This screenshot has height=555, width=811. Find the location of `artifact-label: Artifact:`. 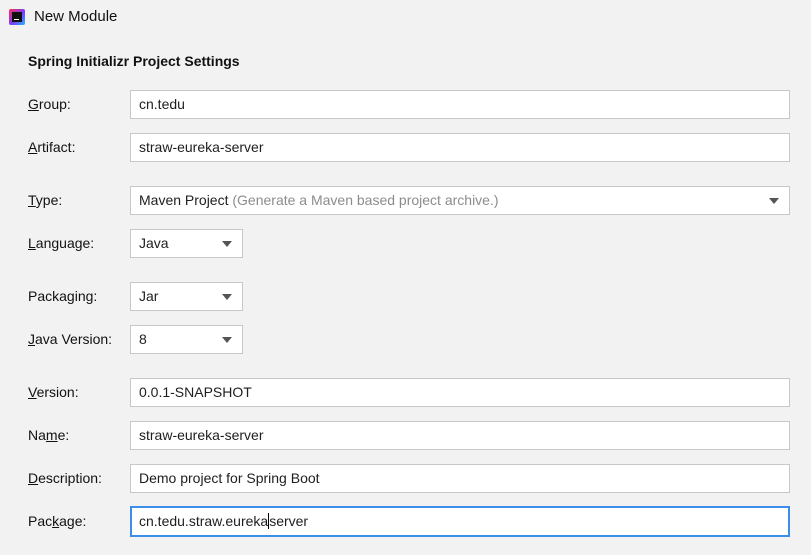

artifact-label: Artifact: is located at coordinates (52, 147).